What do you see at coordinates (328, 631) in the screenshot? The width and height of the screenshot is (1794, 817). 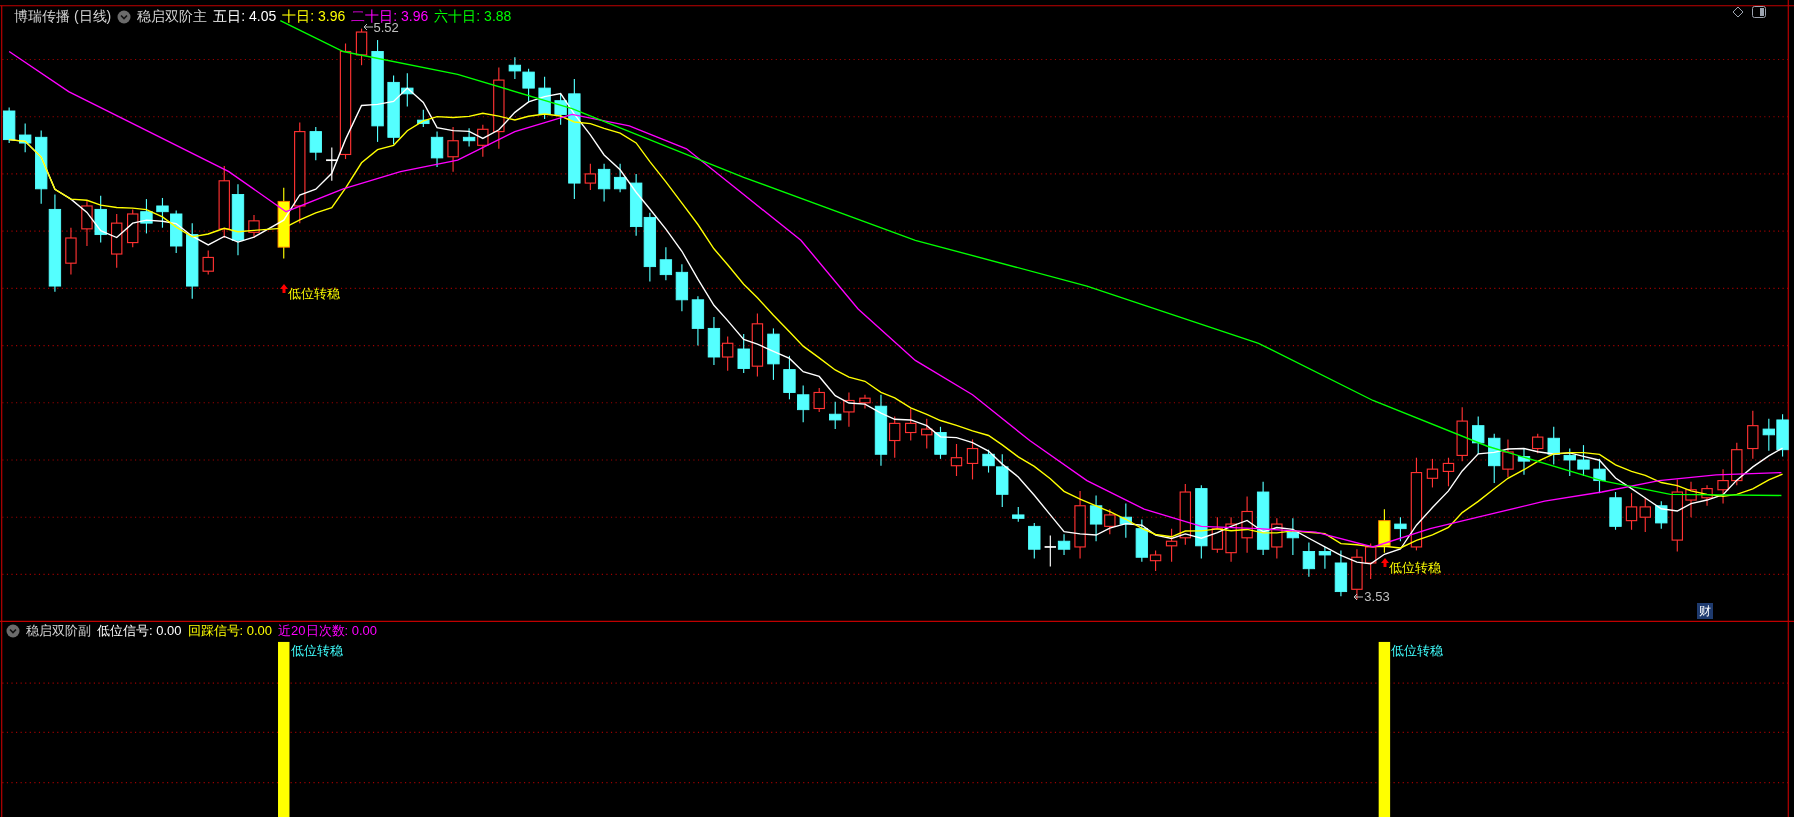 I see `indicator-value: 近20日次数: 0.00` at bounding box center [328, 631].